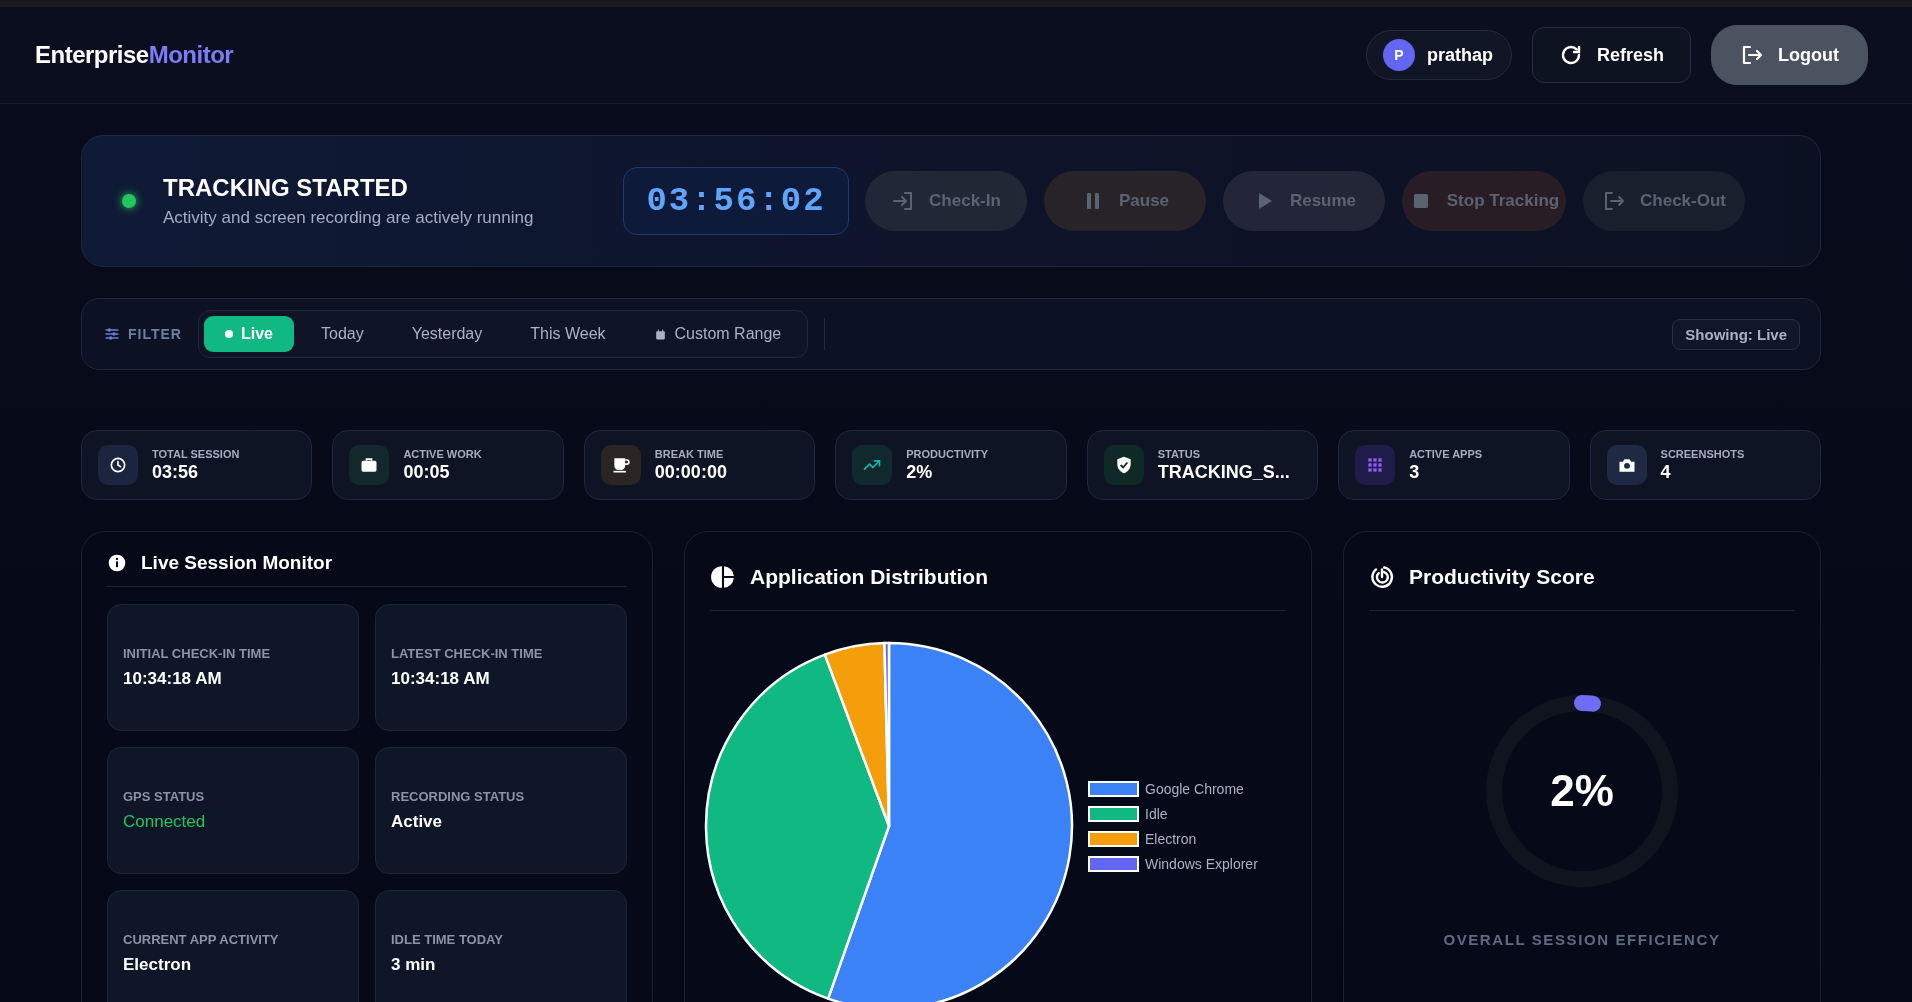 This screenshot has height=1002, width=1912. What do you see at coordinates (155, 334) in the screenshot?
I see `filter-label: FILTER` at bounding box center [155, 334].